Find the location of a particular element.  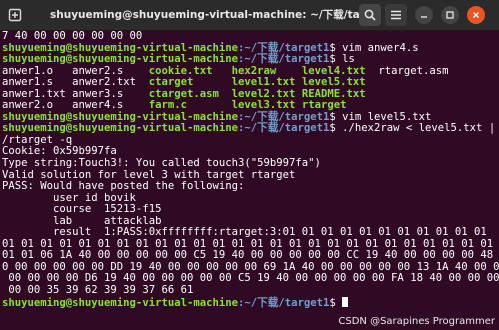

file-entry: level2.txt is located at coordinates (266, 93).